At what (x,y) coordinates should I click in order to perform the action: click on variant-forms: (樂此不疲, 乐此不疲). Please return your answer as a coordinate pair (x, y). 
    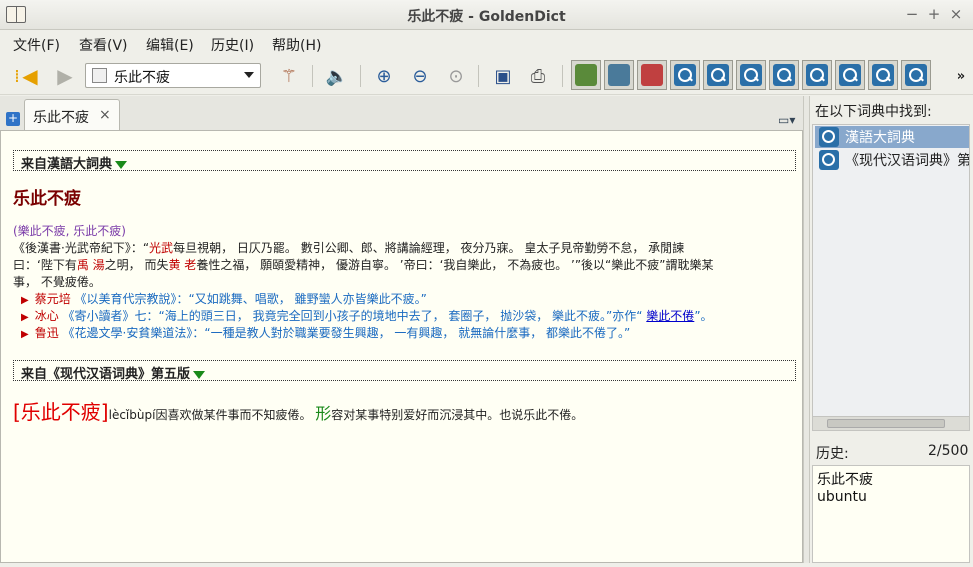
    Looking at the image, I should click on (69, 231).